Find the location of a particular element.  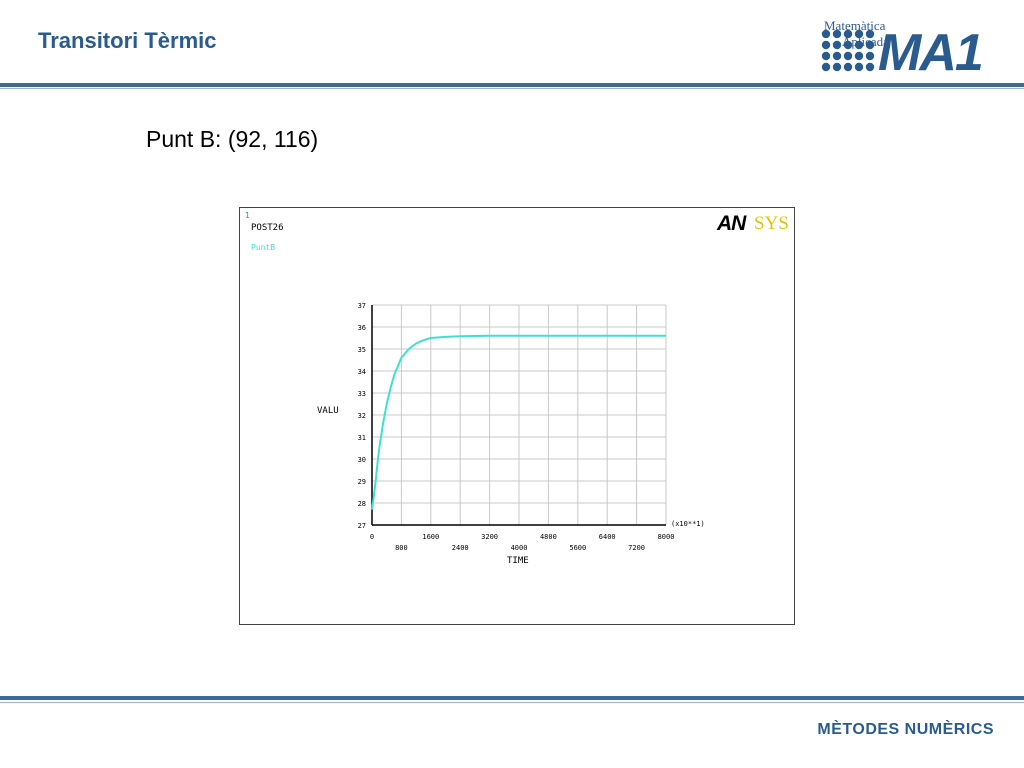

logo-mark: MA1 is located at coordinates (930, 49).